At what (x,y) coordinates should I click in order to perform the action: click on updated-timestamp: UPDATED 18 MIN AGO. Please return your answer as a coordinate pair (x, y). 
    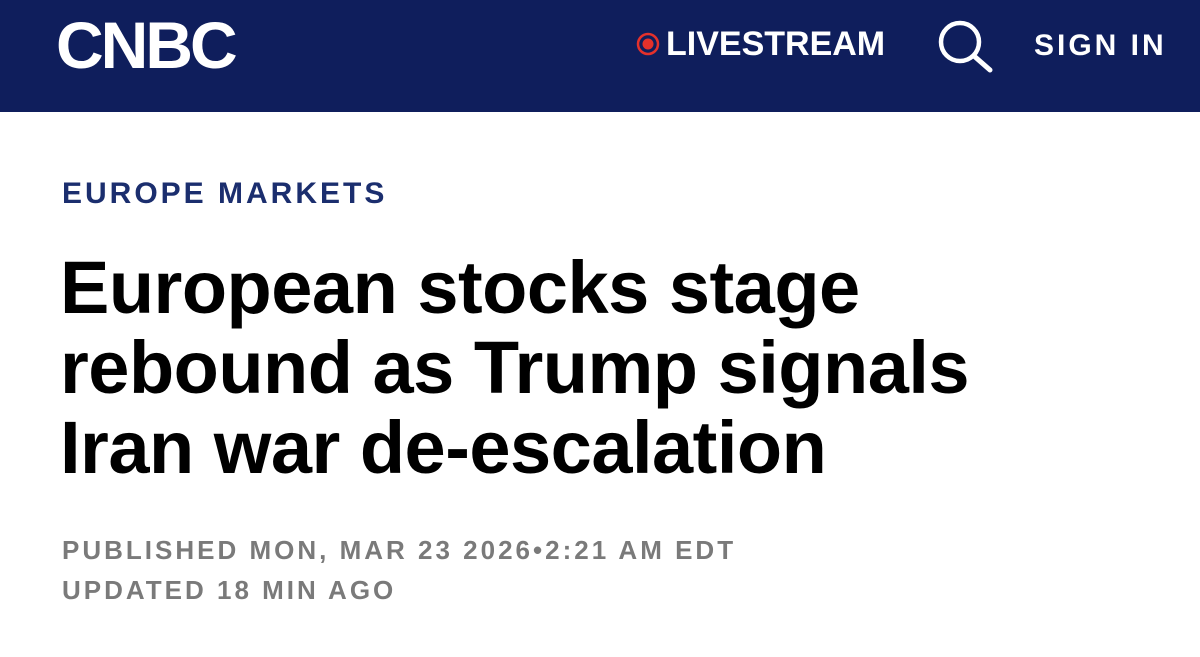
    Looking at the image, I should click on (229, 590).